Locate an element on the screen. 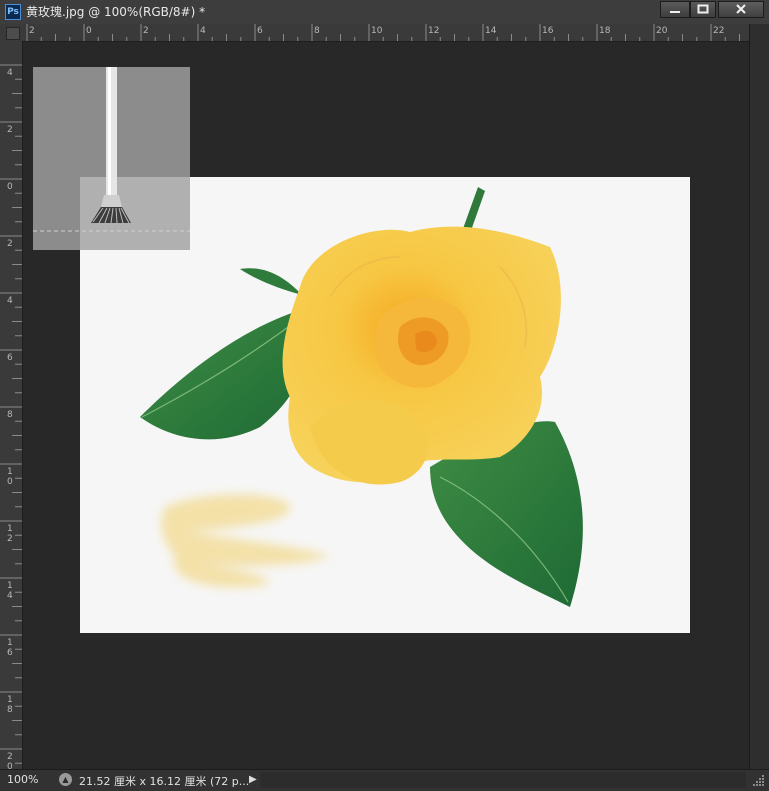 This screenshot has height=791, width=769. title-bar: Ps 黄玫瑰.jpg @ 100%(RGB/8#) * is located at coordinates (384, 12).